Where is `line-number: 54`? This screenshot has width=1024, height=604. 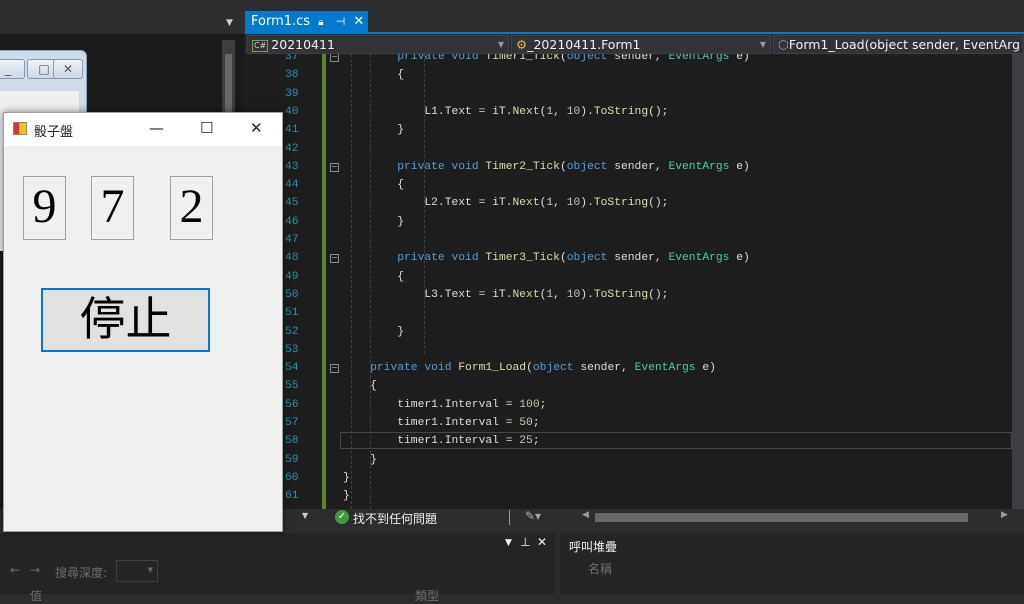
line-number: 54 is located at coordinates (292, 368).